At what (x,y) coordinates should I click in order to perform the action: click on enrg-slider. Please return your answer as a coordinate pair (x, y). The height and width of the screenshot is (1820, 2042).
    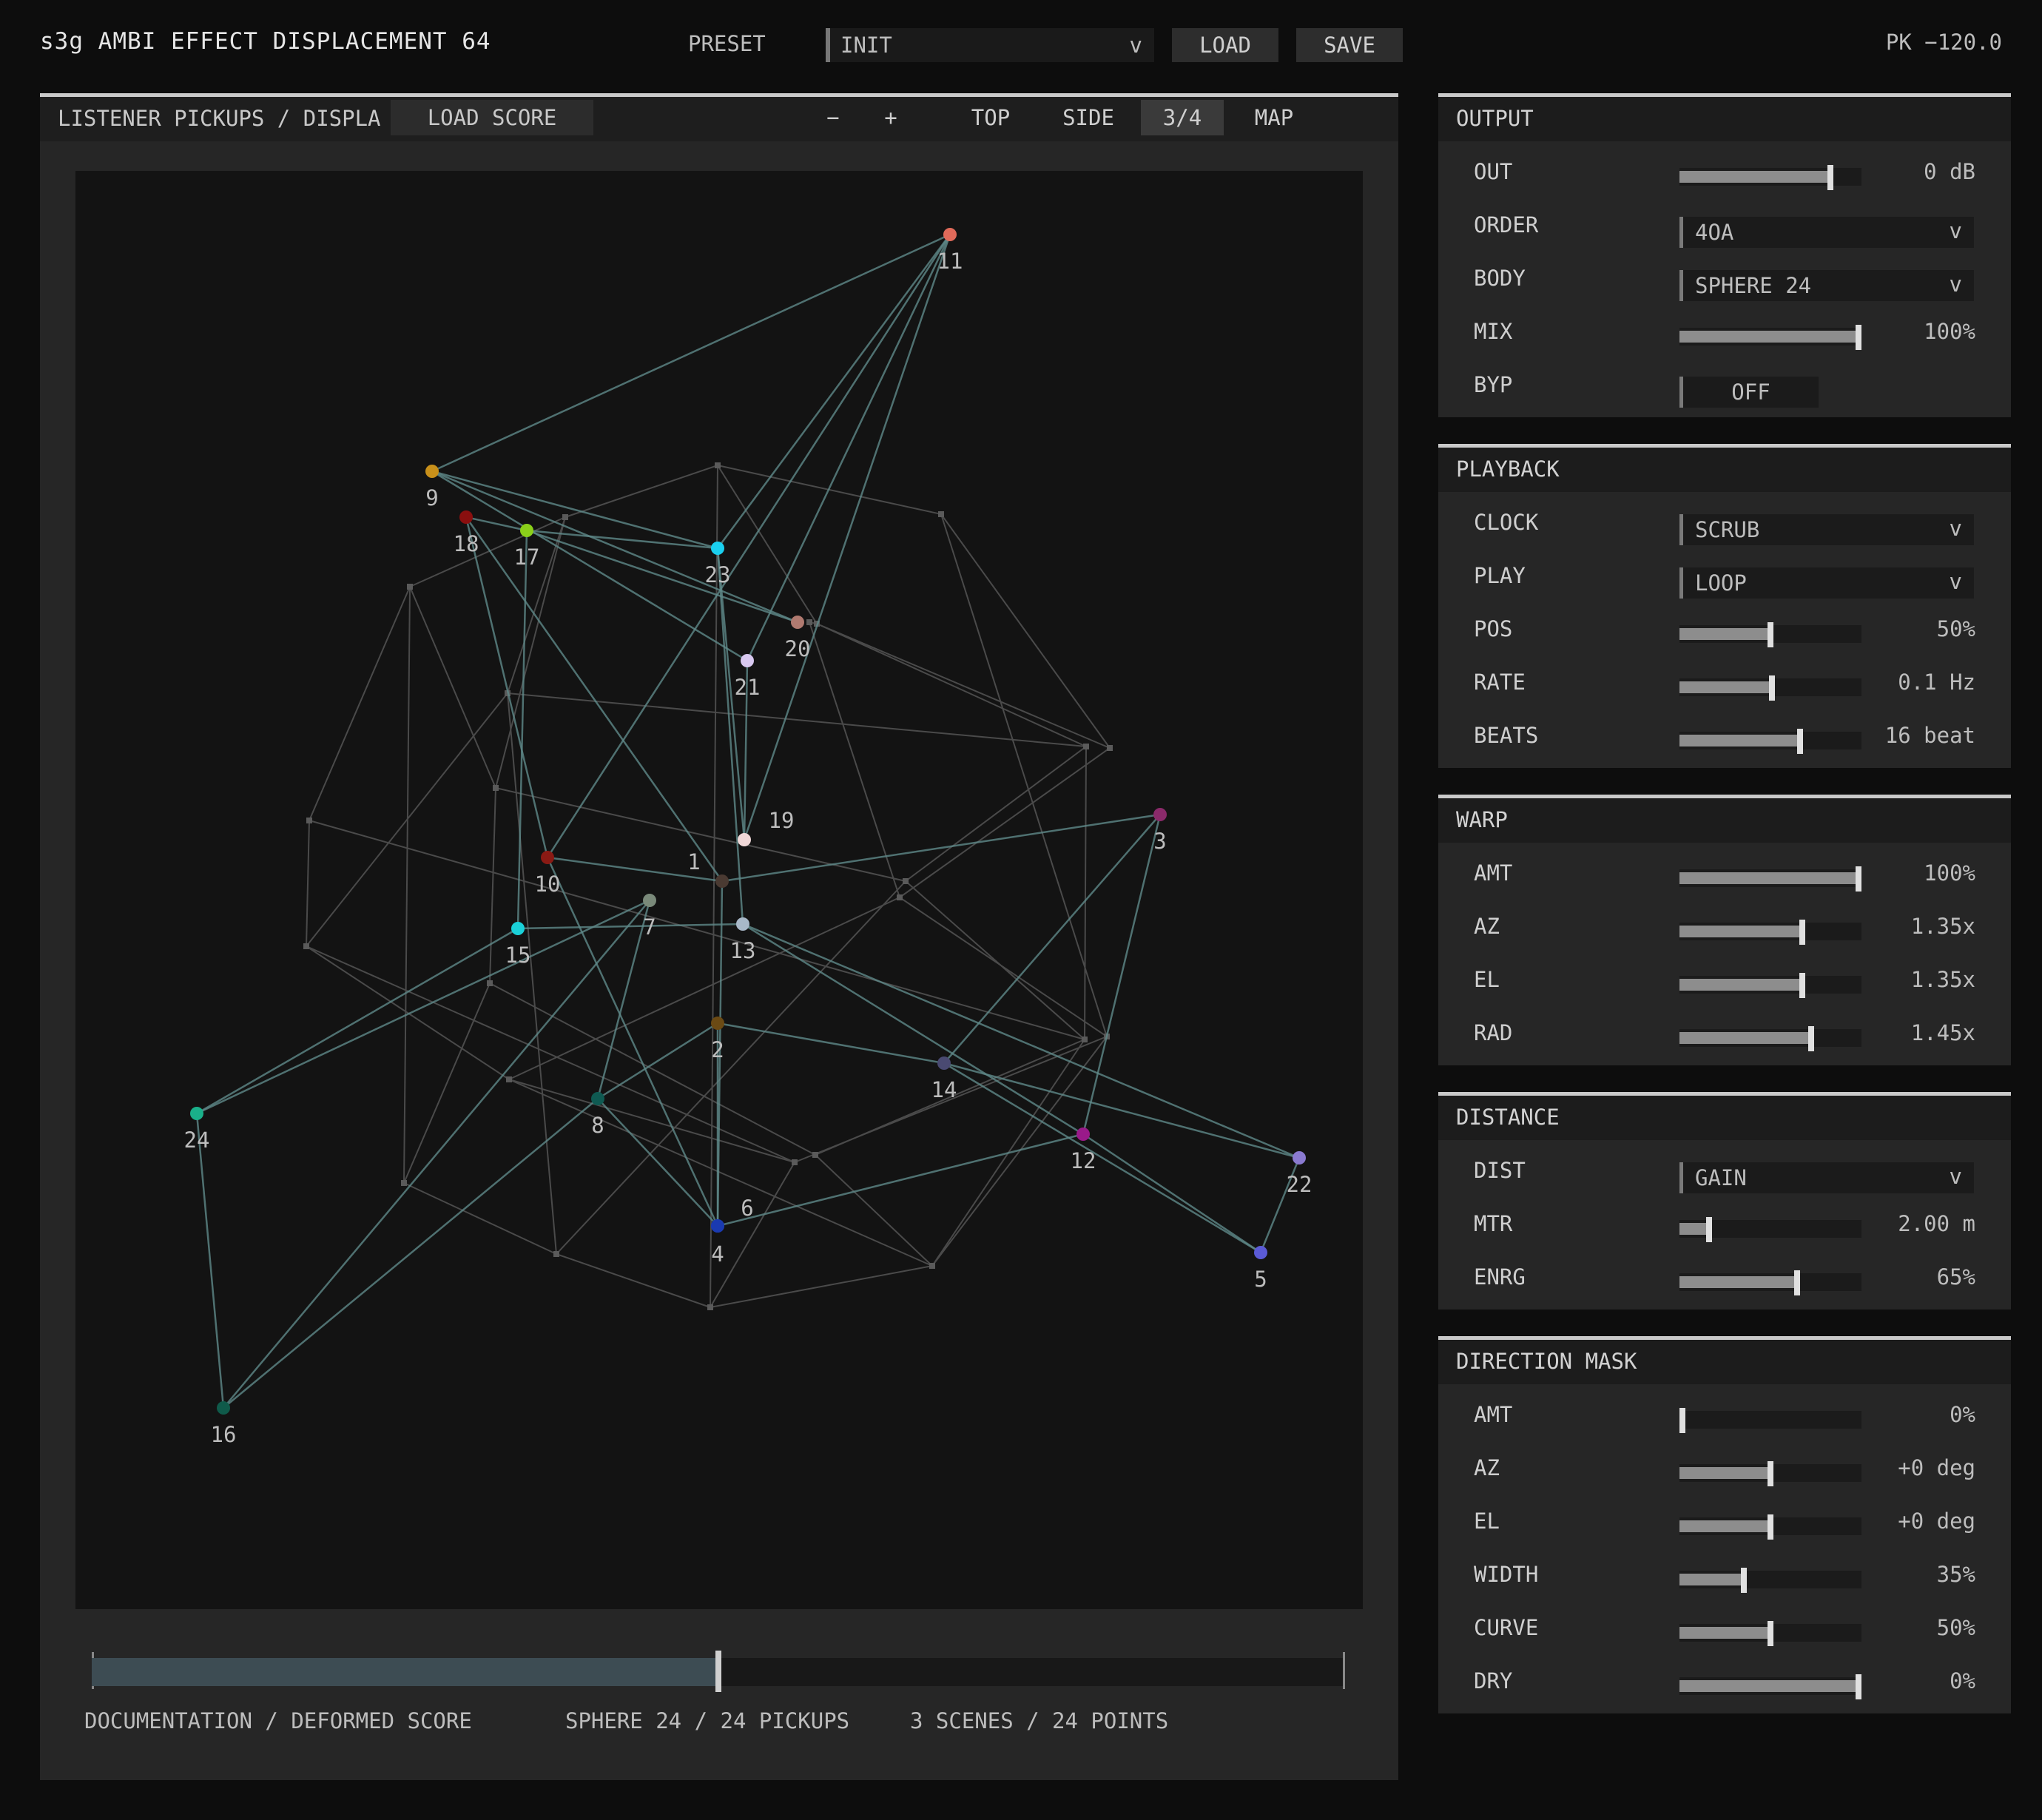
    Looking at the image, I should click on (1770, 1283).